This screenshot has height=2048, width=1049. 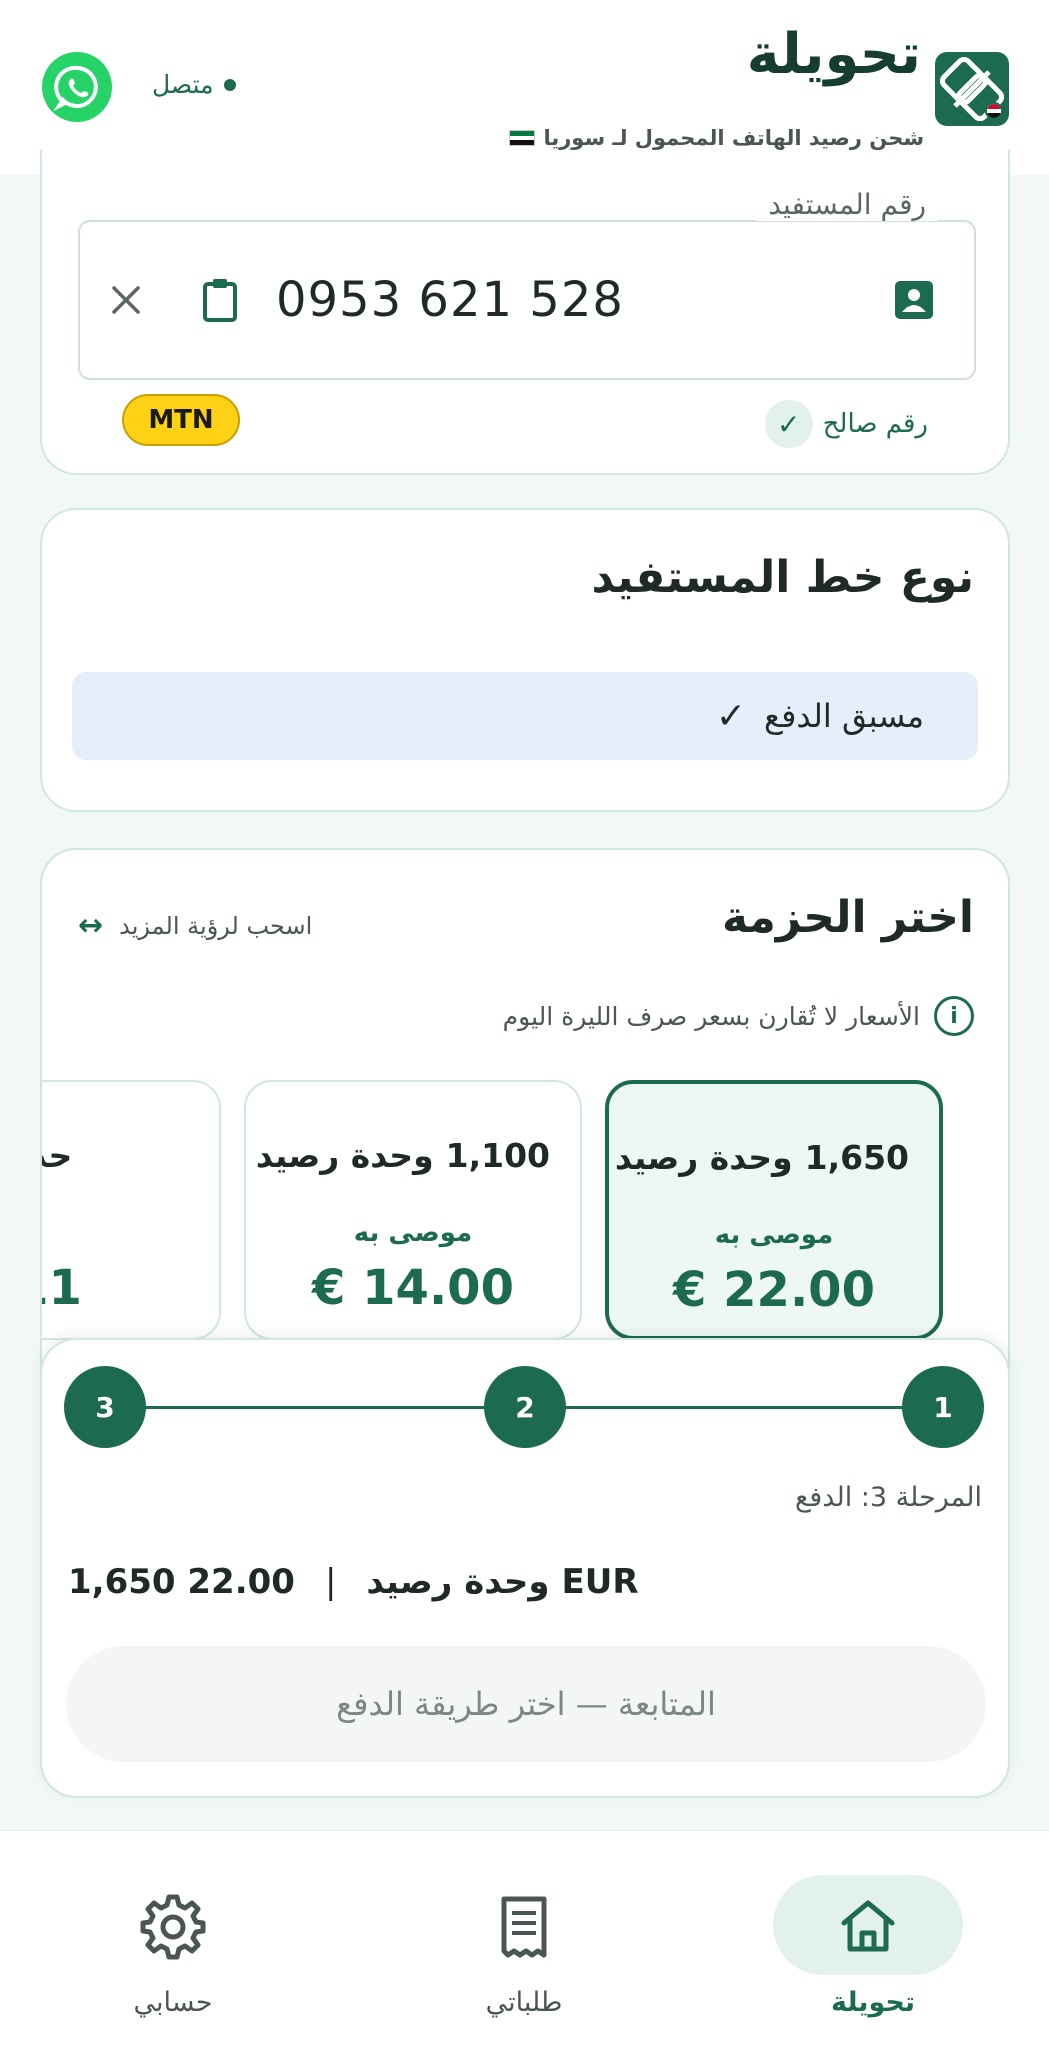 I want to click on phone-field-label: رقم المستفيد, so click(x=847, y=204).